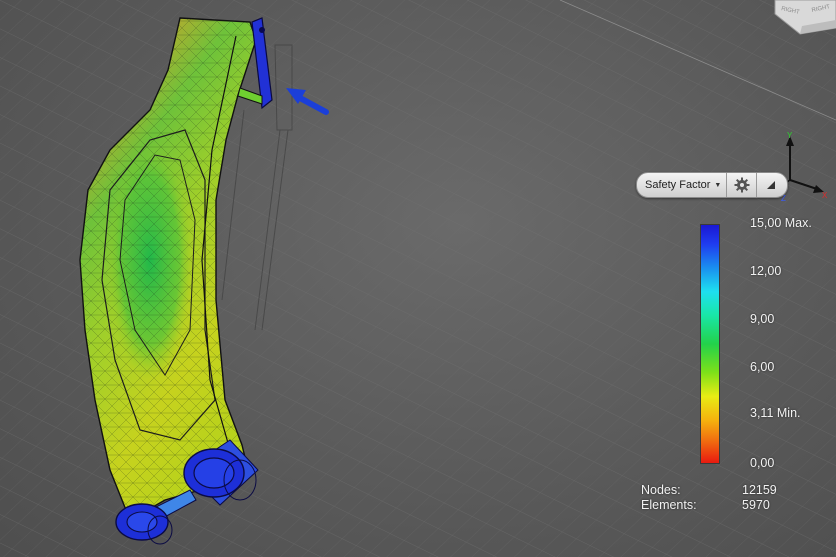 The height and width of the screenshot is (557, 836). Describe the element at coordinates (762, 319) in the screenshot. I see `legend-tick-9: 9,00` at that location.